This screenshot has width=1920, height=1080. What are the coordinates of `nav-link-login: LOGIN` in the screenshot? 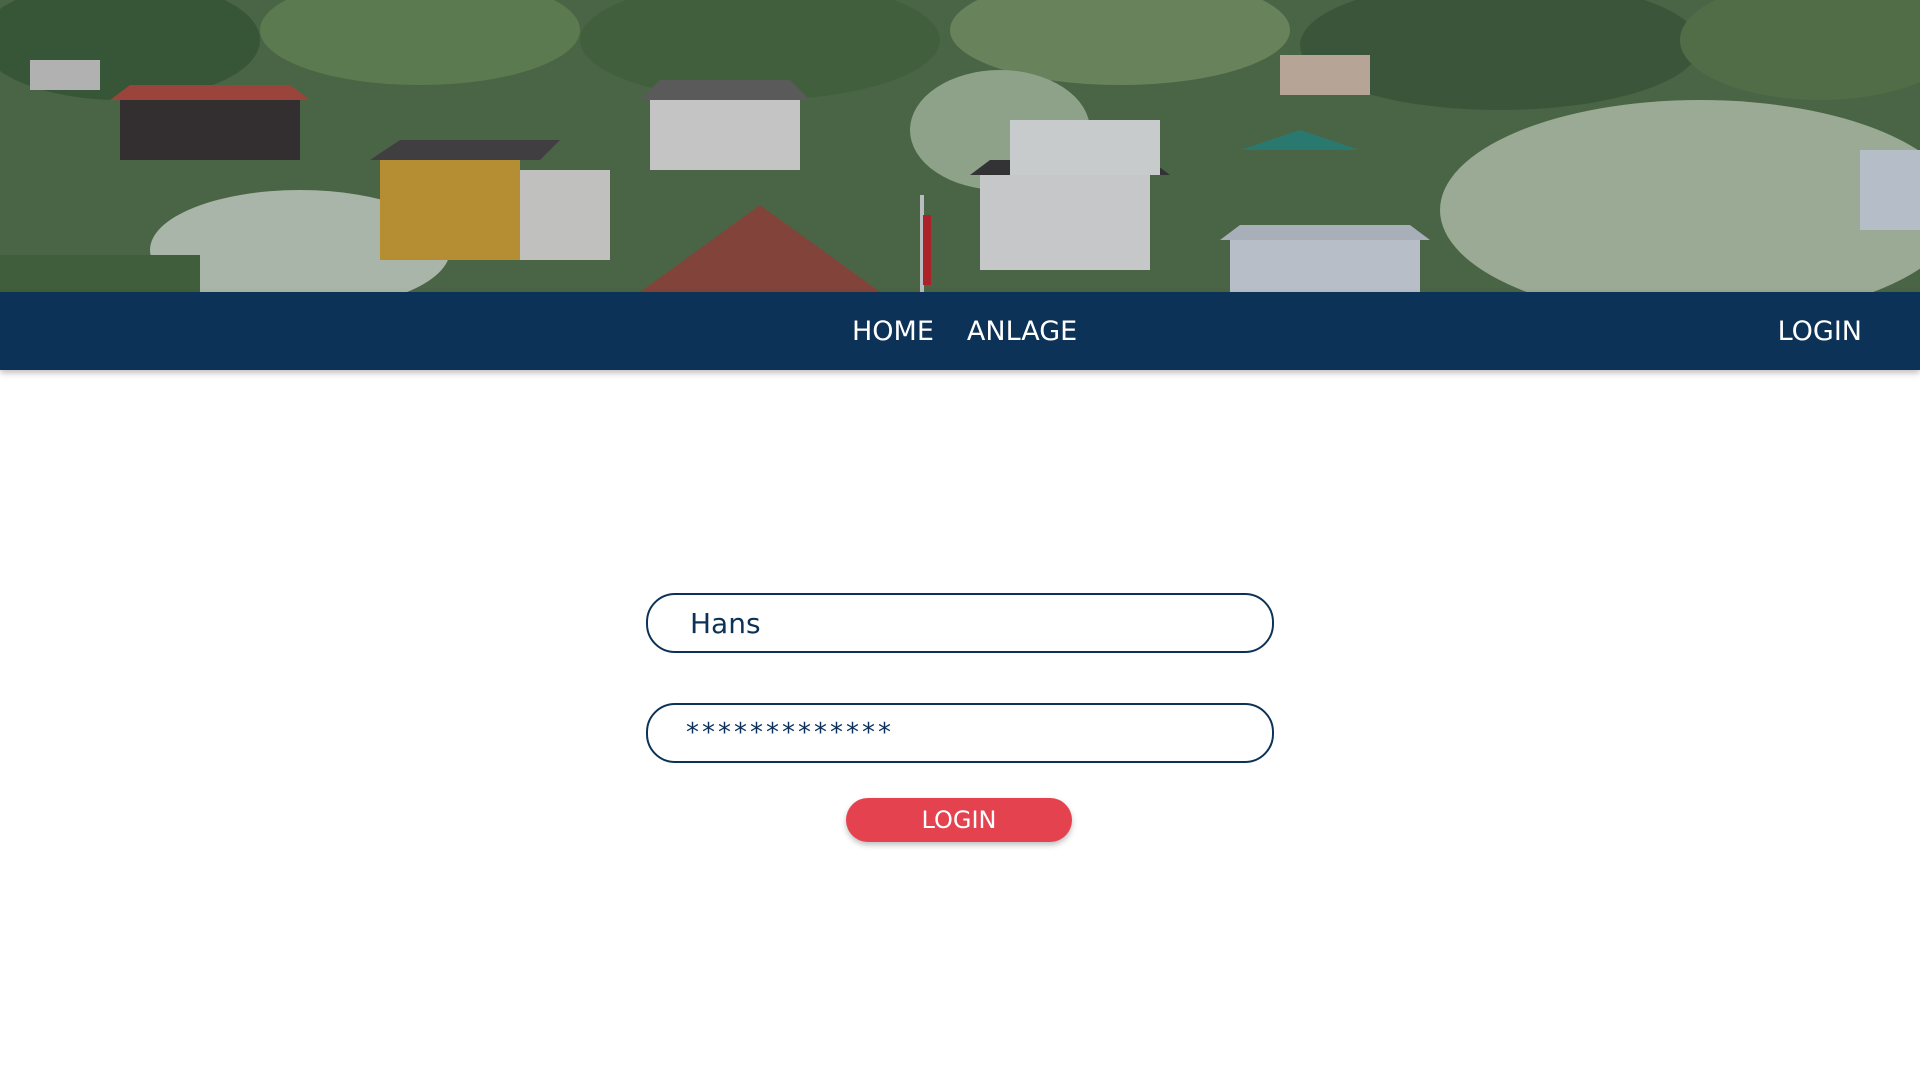 It's located at (1820, 331).